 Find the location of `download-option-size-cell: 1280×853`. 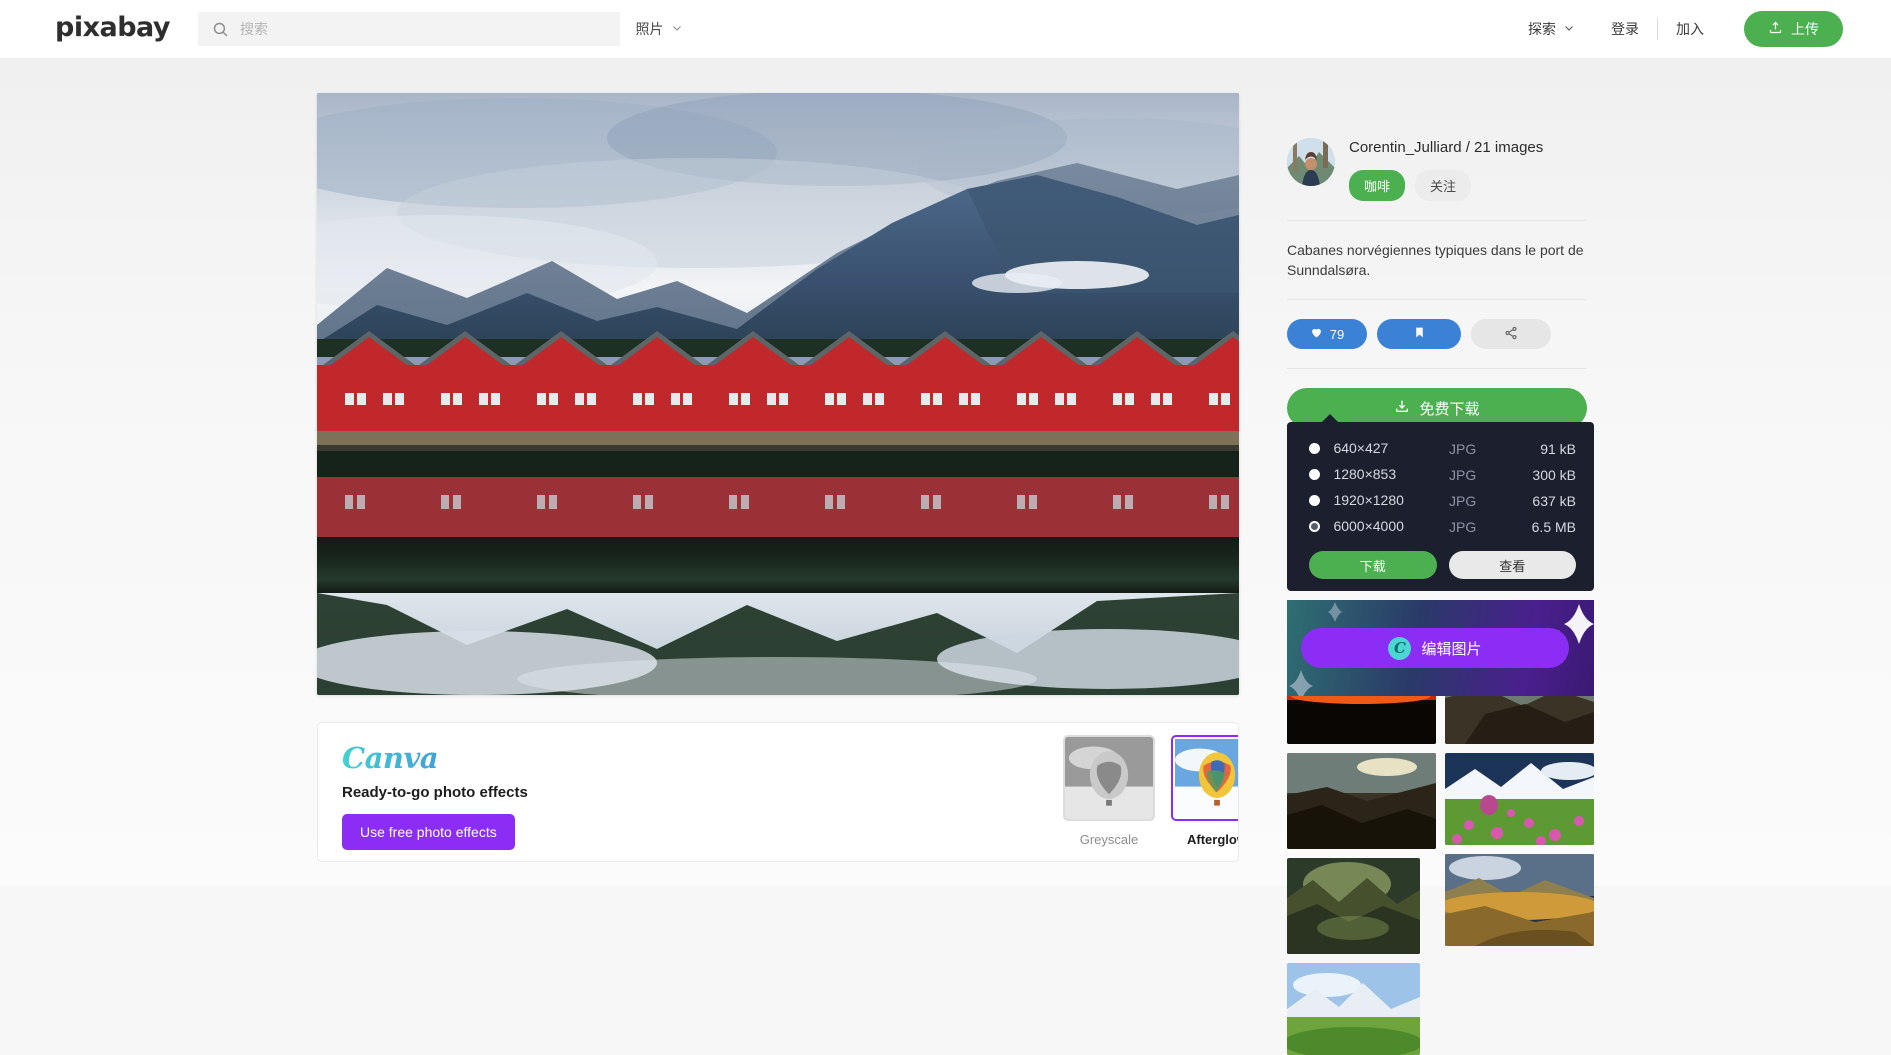

download-option-size-cell: 1280×853 is located at coordinates (1379, 475).